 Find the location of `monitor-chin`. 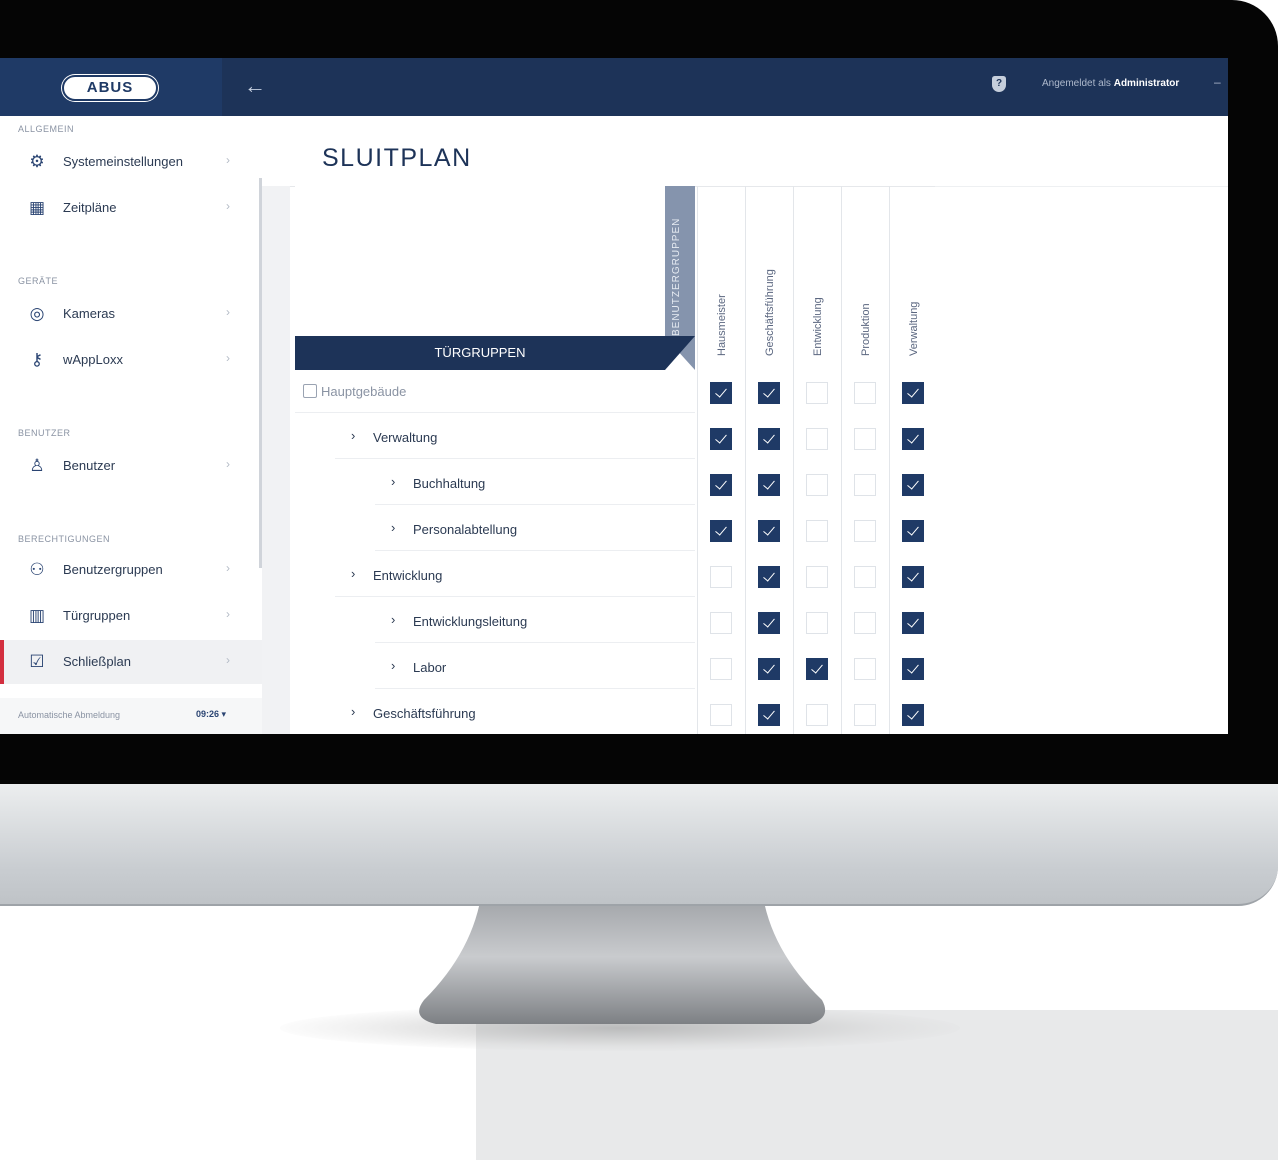

monitor-chin is located at coordinates (639, 845).